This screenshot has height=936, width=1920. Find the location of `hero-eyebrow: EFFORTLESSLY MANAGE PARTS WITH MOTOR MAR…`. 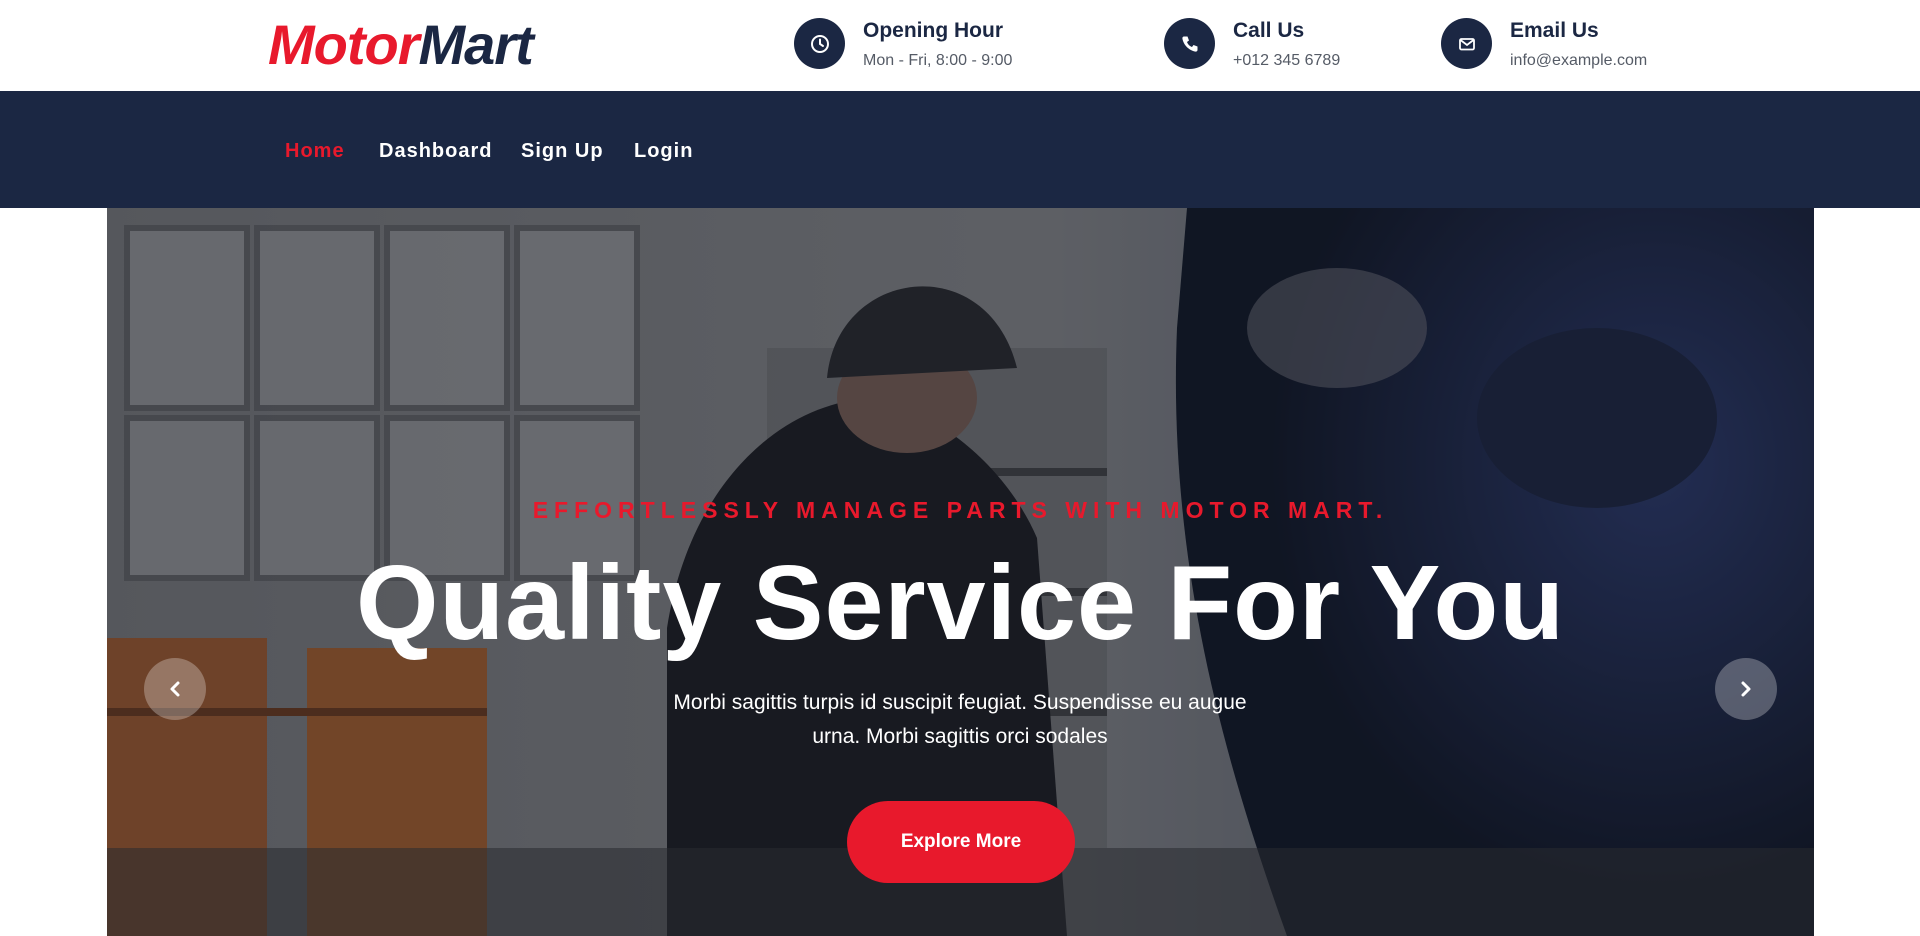

hero-eyebrow: EFFORTLESSLY MANAGE PARTS WITH MOTOR MAR… is located at coordinates (960, 510).